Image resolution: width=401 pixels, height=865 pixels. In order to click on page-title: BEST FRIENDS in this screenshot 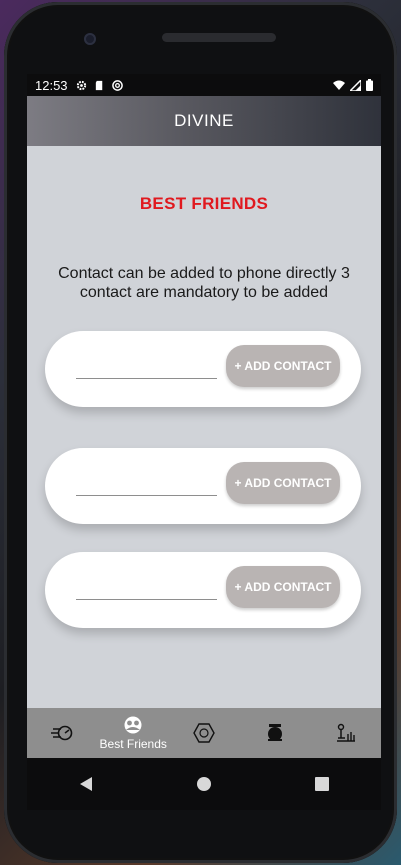, I will do `click(204, 203)`.